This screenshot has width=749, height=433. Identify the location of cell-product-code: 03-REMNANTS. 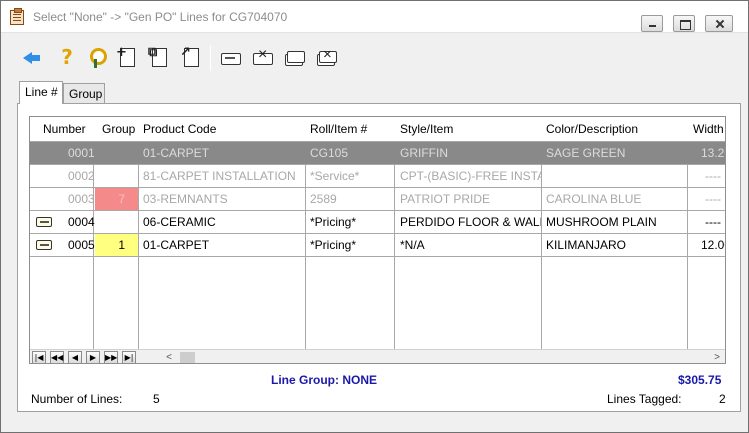
(185, 199).